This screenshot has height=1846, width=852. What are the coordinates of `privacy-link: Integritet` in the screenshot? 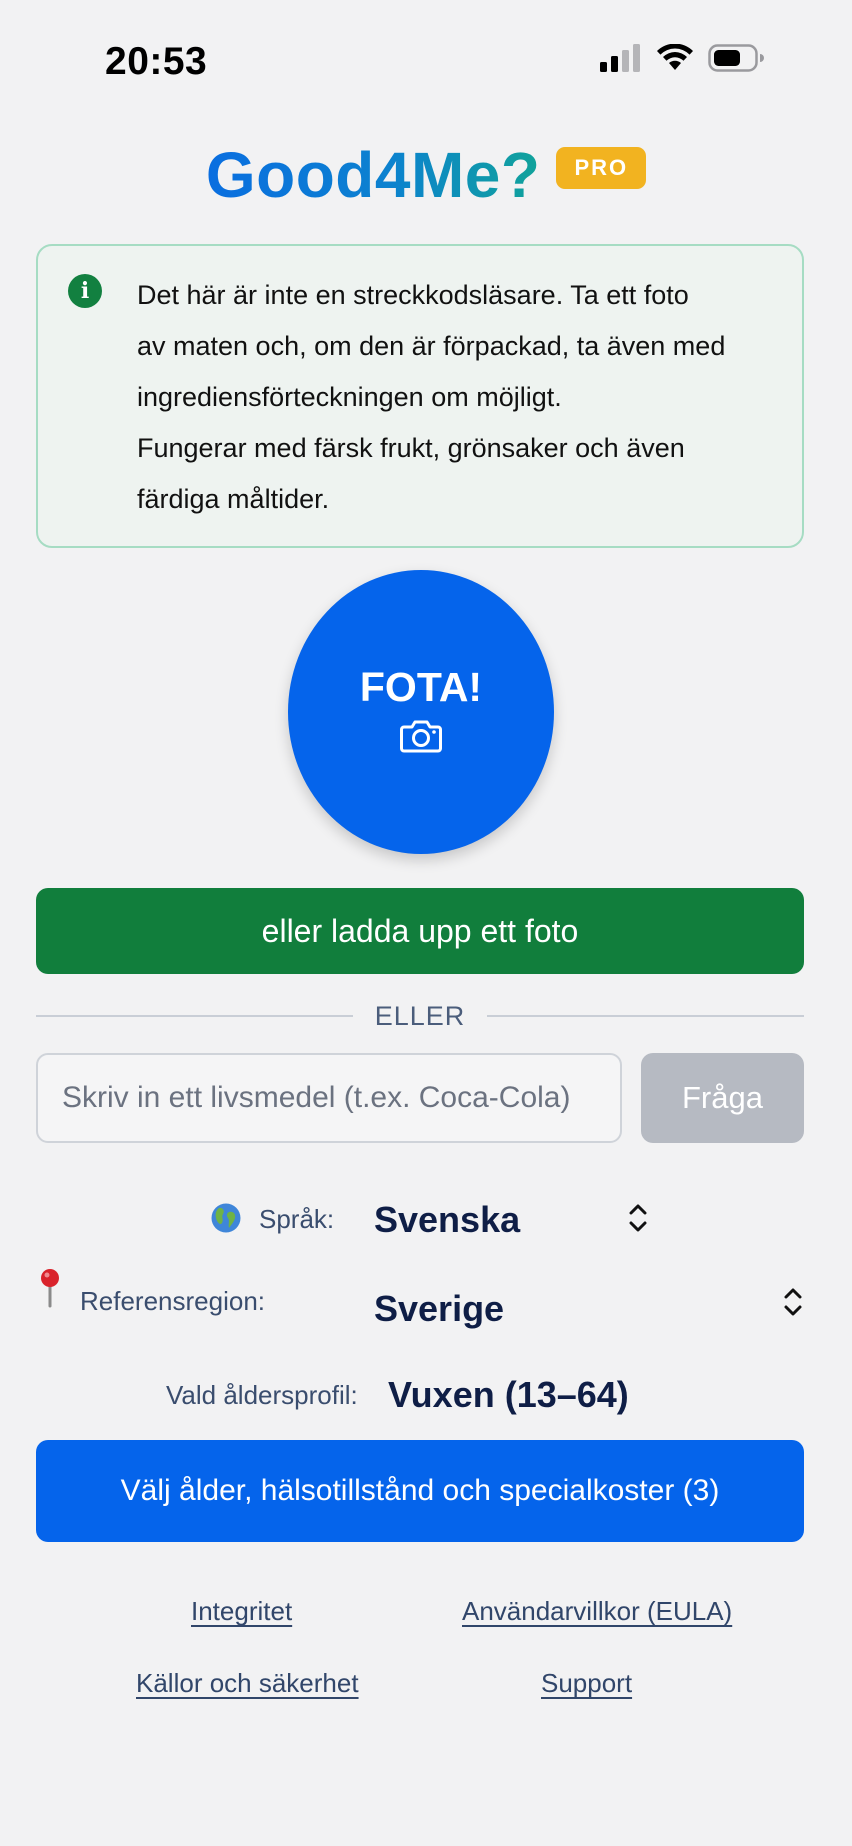 It's located at (241, 1611).